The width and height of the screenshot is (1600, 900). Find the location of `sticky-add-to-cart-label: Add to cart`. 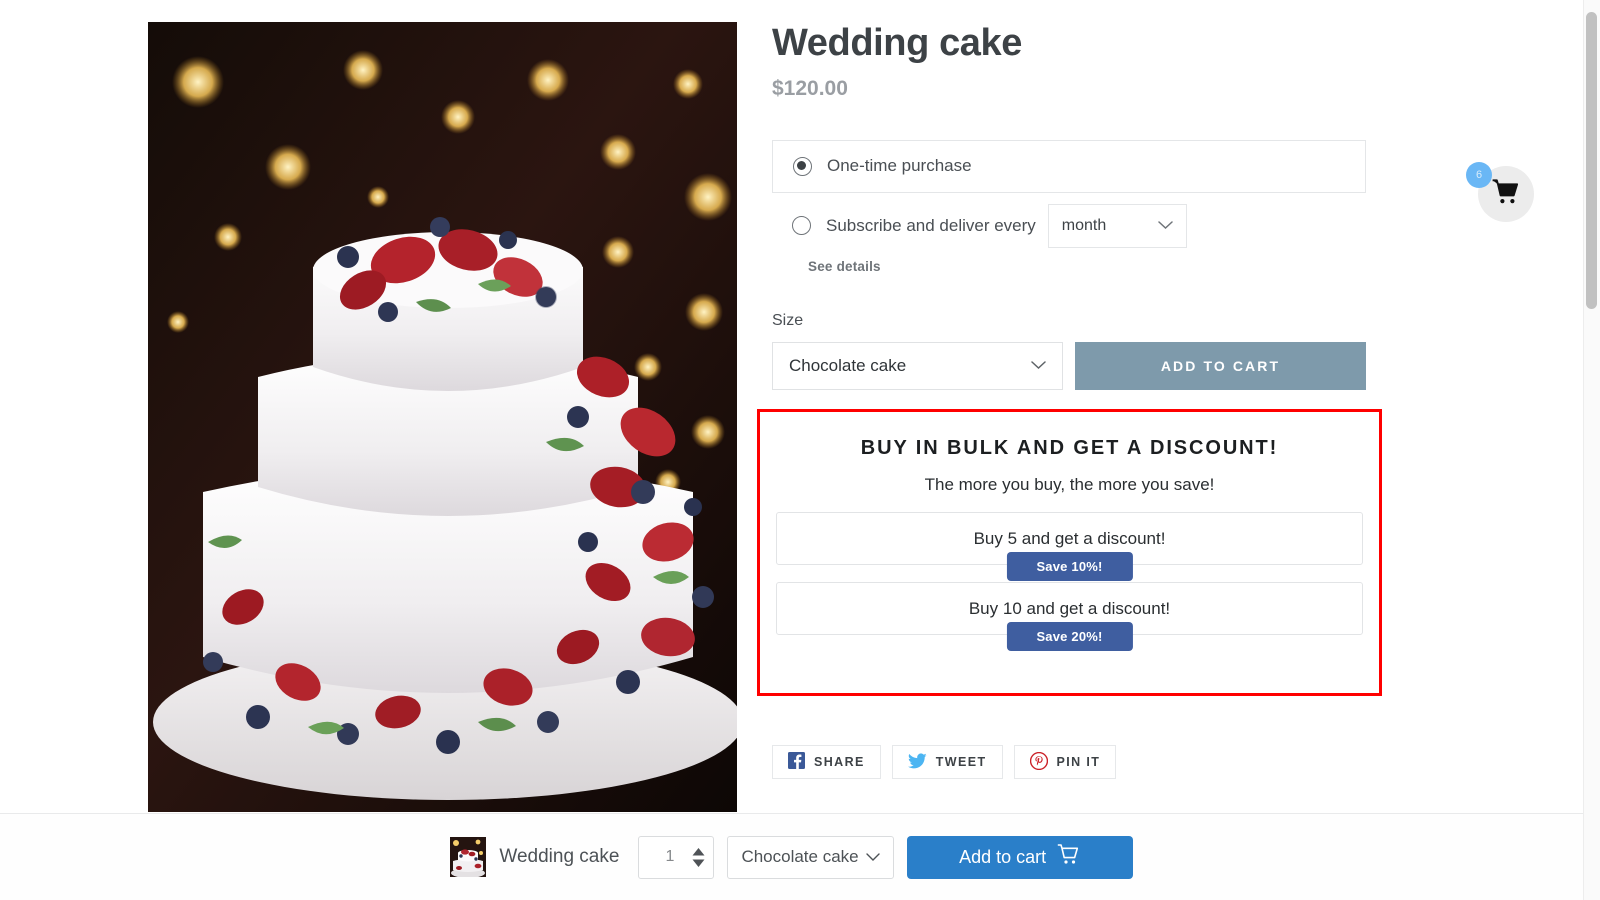

sticky-add-to-cart-label: Add to cart is located at coordinates (1003, 856).